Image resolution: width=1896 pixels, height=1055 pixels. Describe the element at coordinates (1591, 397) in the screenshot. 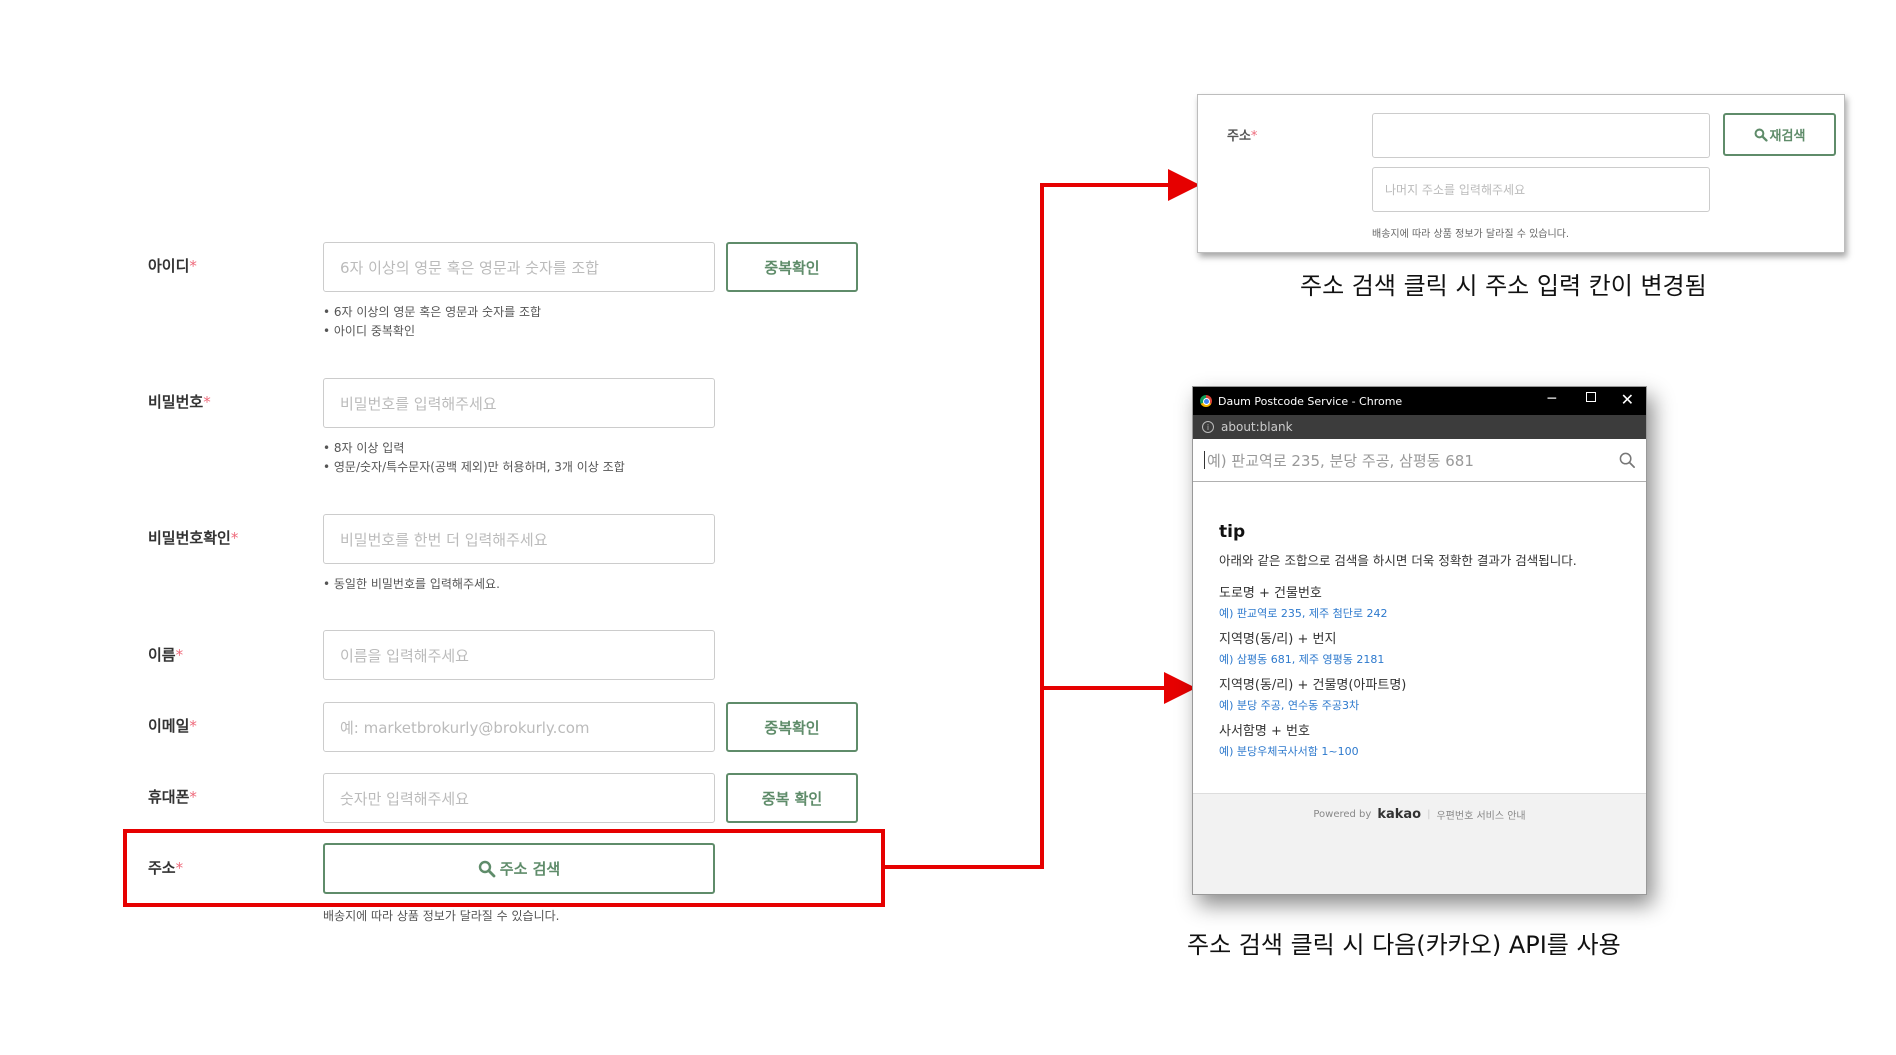

I see `maximize-icon` at that location.